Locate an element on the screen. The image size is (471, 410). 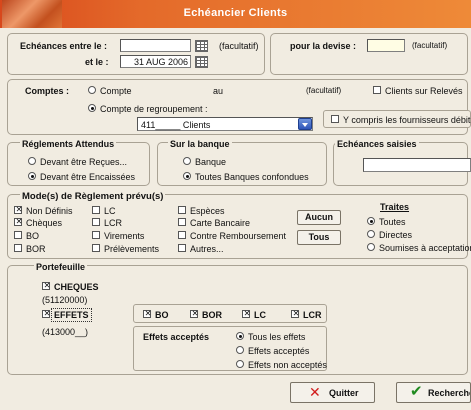
saisies-title: Echéances saisies is located at coordinates (377, 144).